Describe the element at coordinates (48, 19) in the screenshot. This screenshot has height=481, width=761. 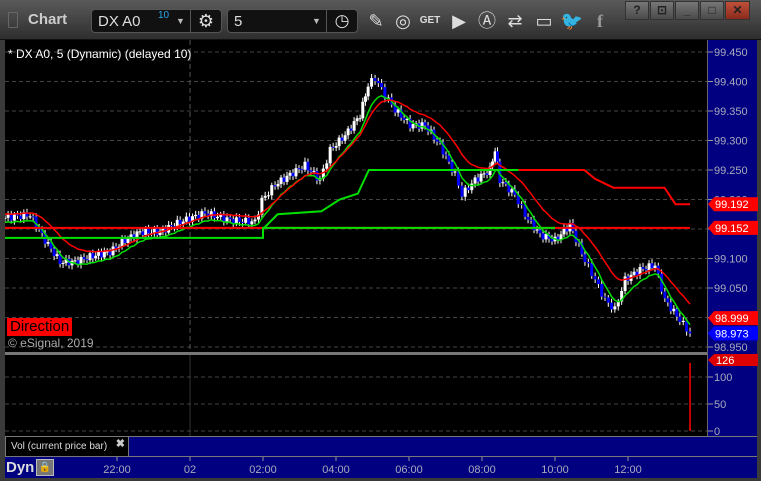
I see `window-title: Chart` at that location.